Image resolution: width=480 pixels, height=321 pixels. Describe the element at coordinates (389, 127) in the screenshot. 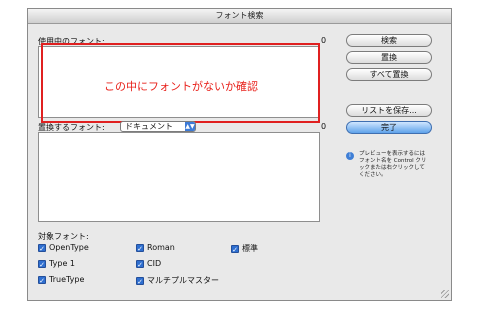

I see `done-button: 完了` at that location.